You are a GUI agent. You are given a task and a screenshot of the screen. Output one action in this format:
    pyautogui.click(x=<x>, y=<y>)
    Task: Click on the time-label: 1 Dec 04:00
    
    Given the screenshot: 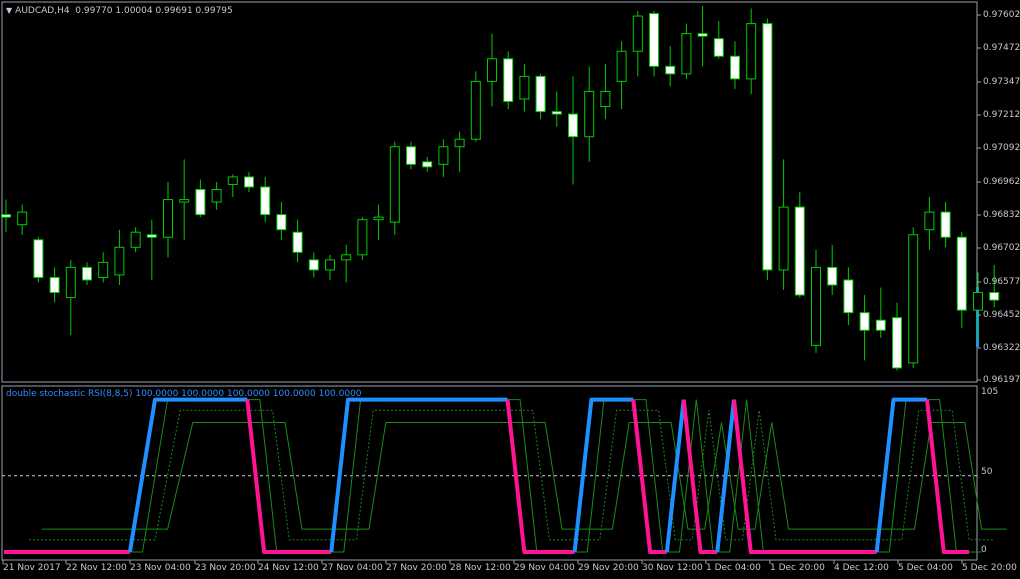 What is the action you would take?
    pyautogui.click(x=733, y=568)
    